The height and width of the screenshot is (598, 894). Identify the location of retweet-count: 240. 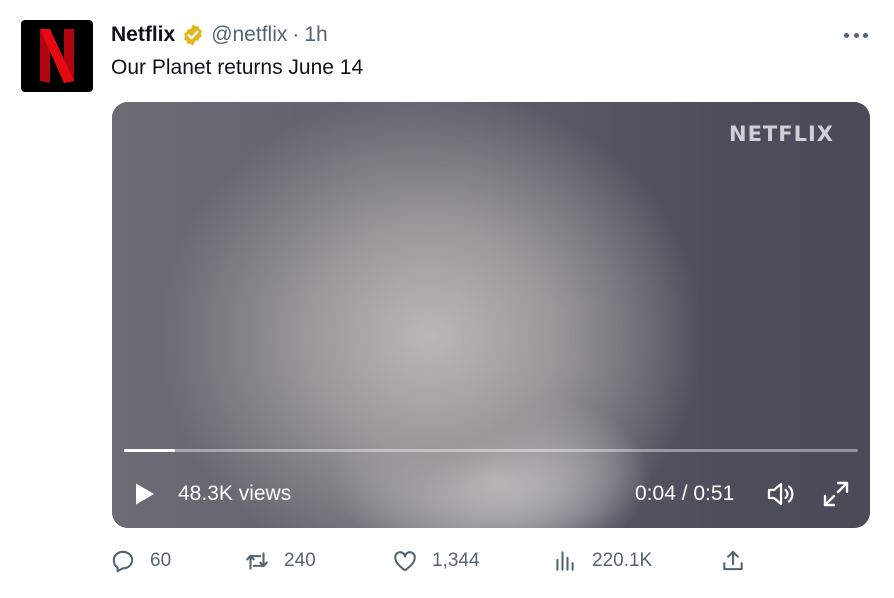
(300, 560).